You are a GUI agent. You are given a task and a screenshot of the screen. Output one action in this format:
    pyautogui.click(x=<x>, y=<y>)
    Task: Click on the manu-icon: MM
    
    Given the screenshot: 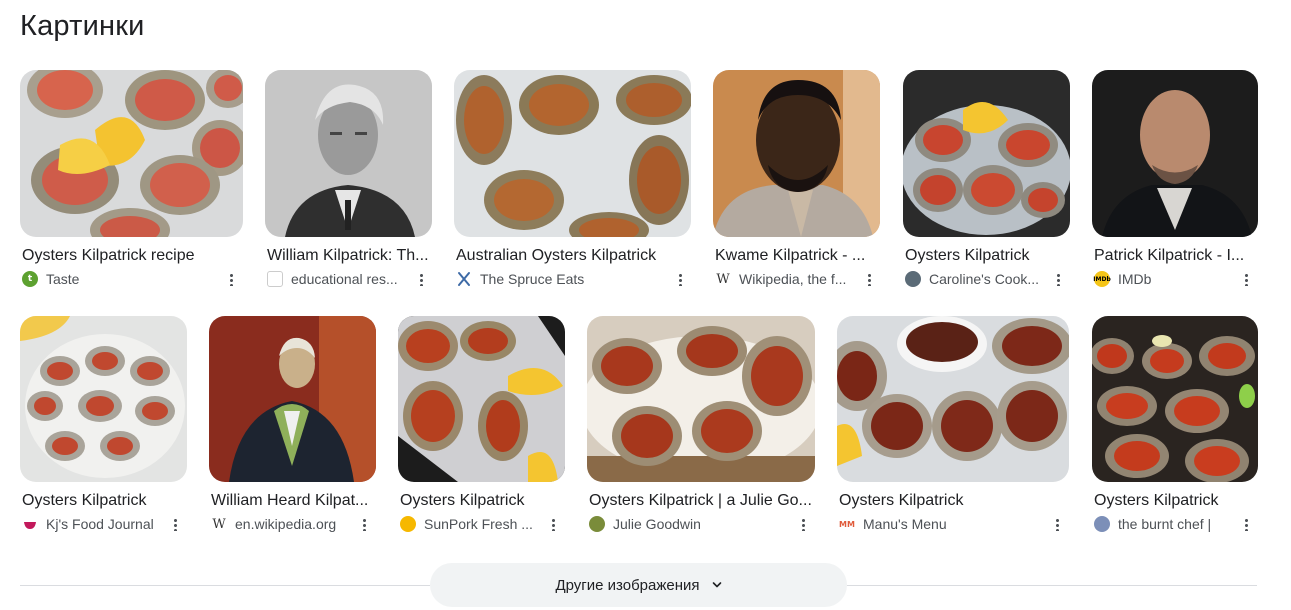 What is the action you would take?
    pyautogui.click(x=847, y=524)
    